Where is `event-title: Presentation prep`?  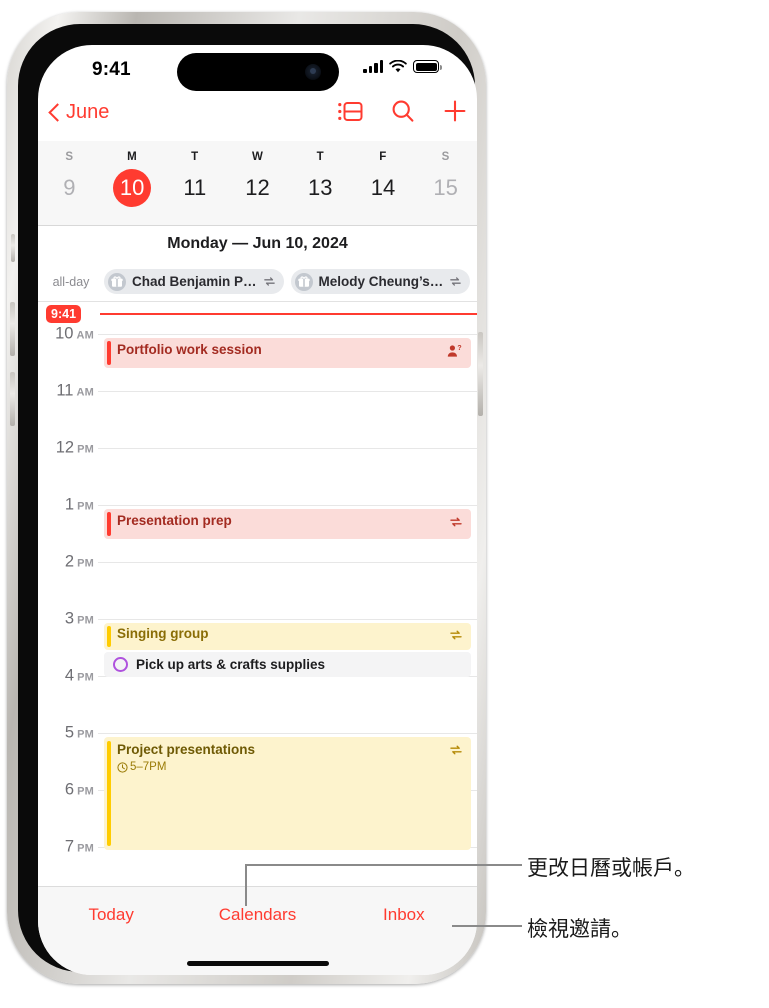 event-title: Presentation prep is located at coordinates (174, 520).